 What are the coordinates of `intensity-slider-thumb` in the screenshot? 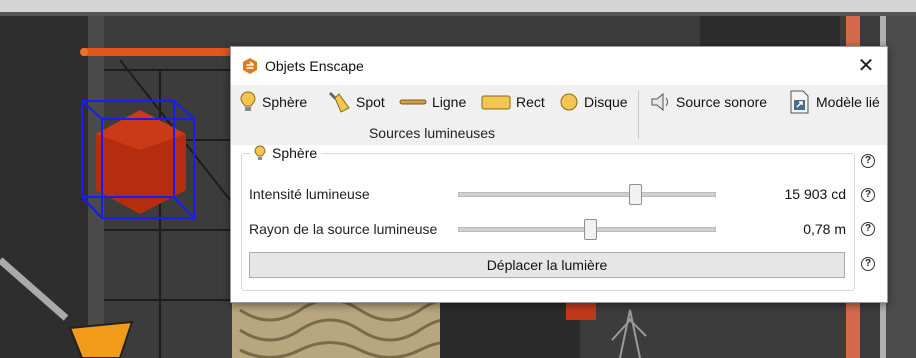 It's located at (635, 194).